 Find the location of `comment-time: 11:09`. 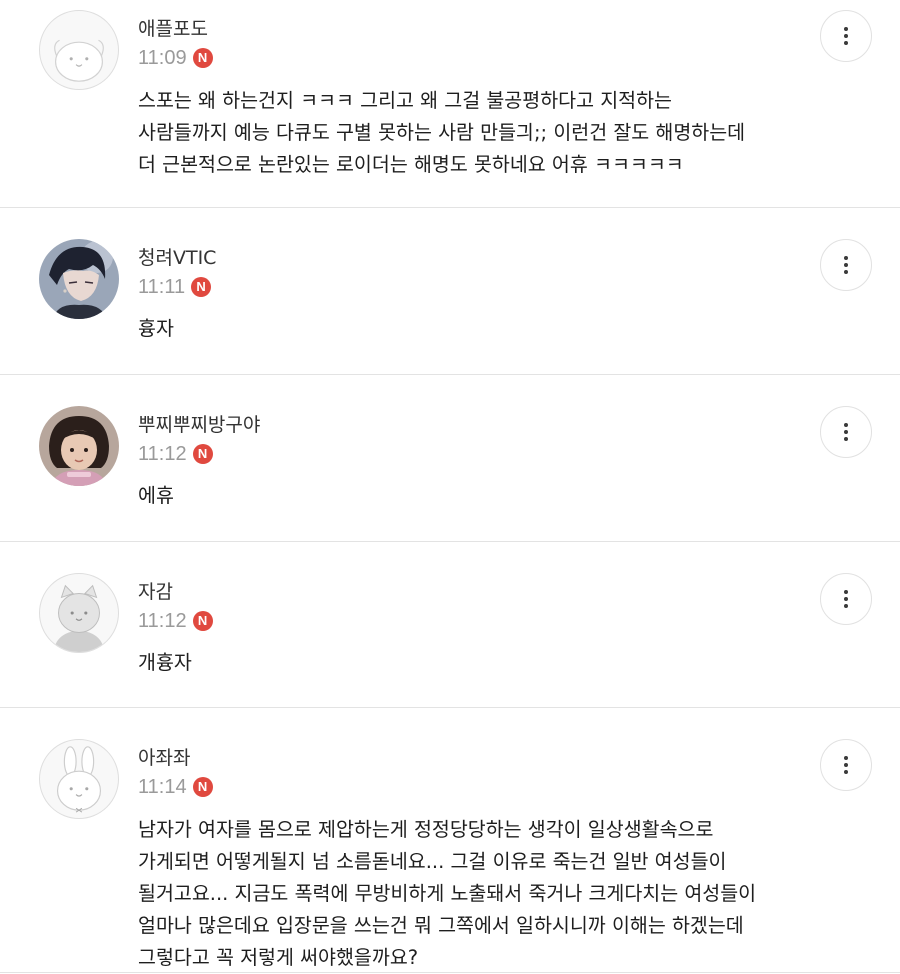

comment-time: 11:09 is located at coordinates (162, 58).